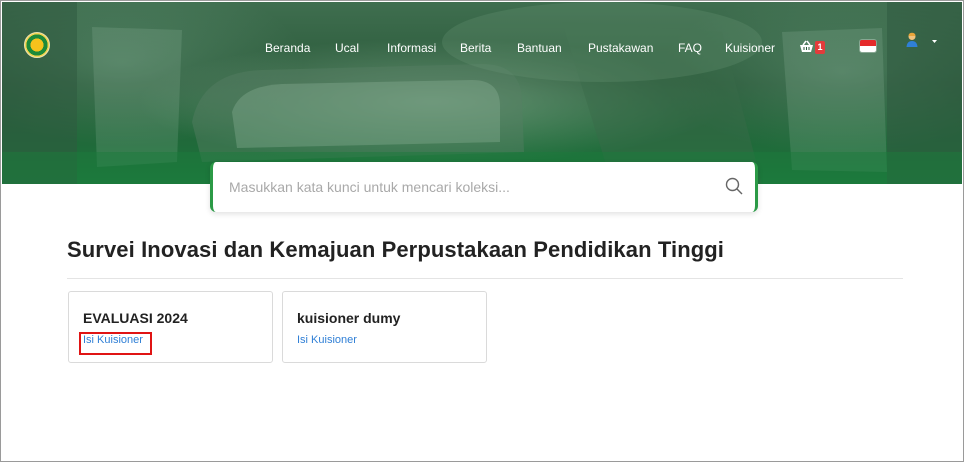 The width and height of the screenshot is (964, 462). I want to click on nav-bantuan: Bantuan, so click(539, 48).